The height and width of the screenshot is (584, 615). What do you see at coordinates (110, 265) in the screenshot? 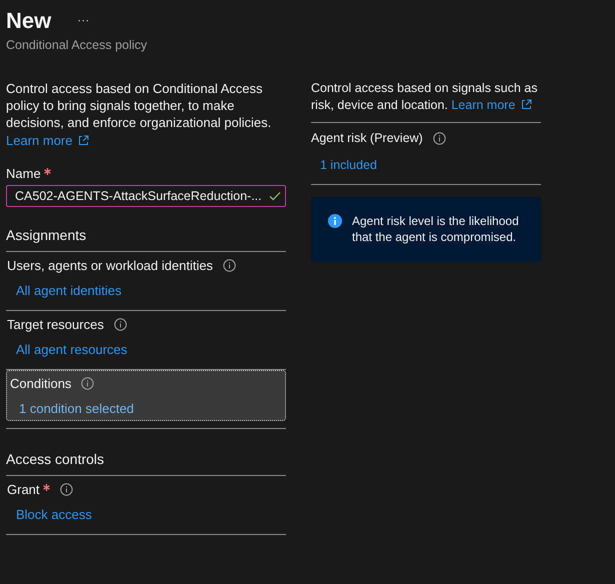
I see `item-label: Users, agents or workload identities` at bounding box center [110, 265].